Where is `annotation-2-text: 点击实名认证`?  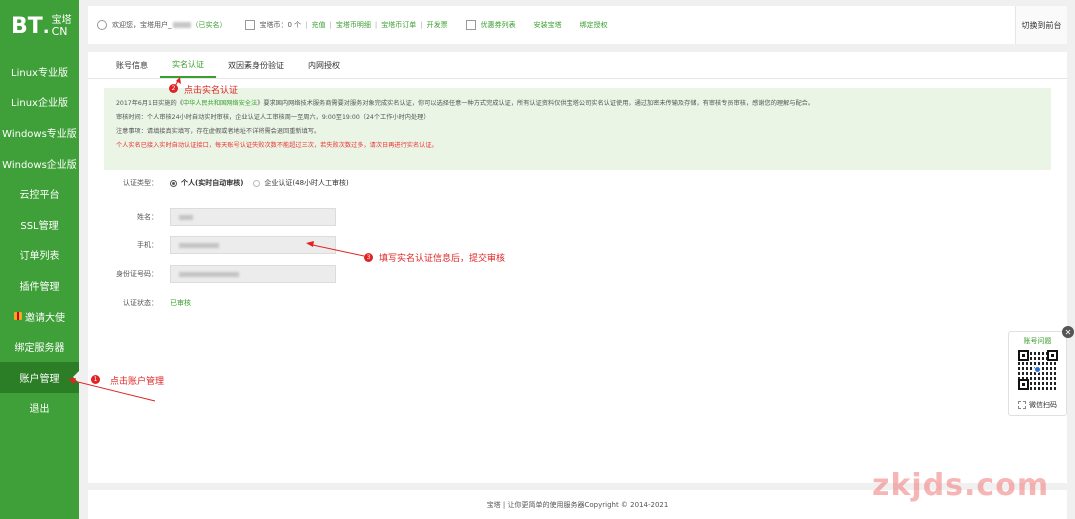
annotation-2-text: 点击实名认证 is located at coordinates (211, 91).